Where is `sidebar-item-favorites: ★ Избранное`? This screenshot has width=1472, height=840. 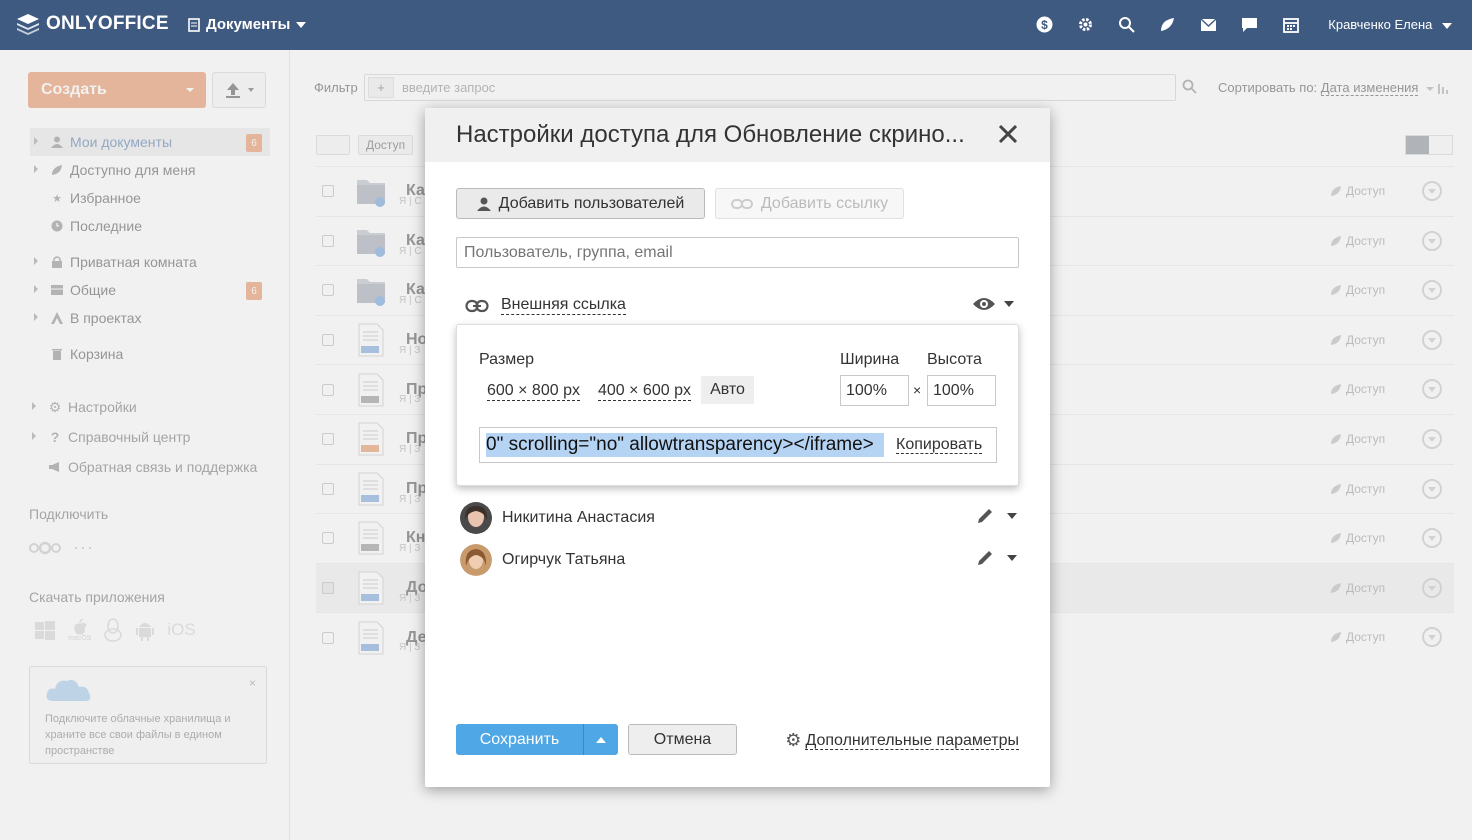 sidebar-item-favorites: ★ Избранное is located at coordinates (150, 198).